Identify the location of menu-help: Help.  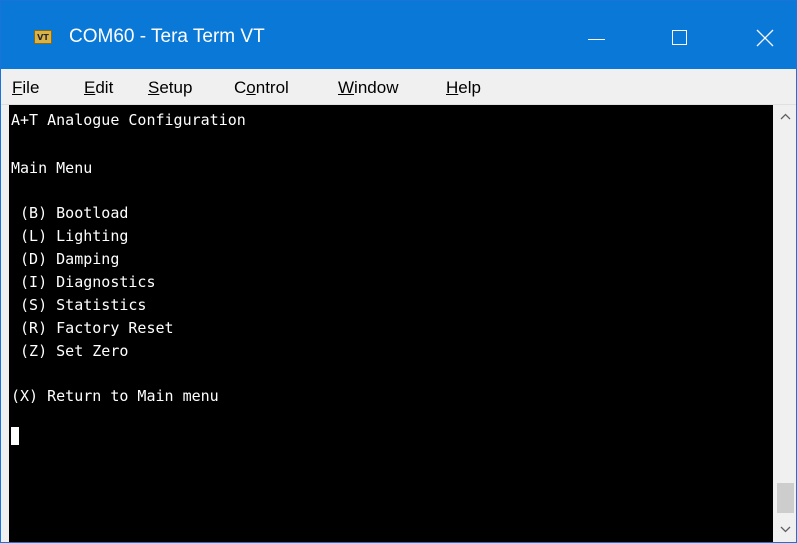
(463, 88).